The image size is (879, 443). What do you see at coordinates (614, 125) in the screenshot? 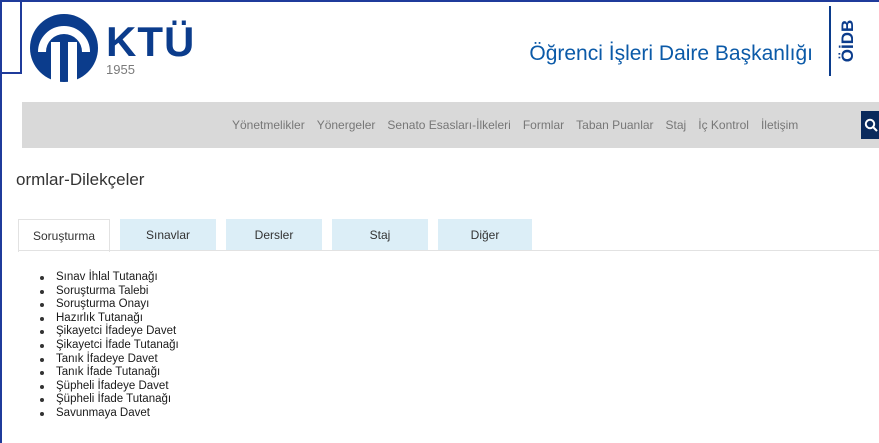
I see `nav-item-taban-puanlar: Taban Puanlar` at bounding box center [614, 125].